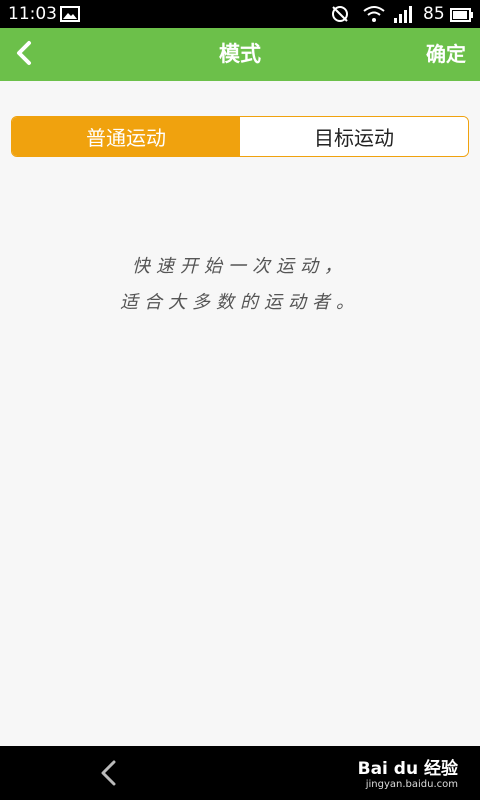 The width and height of the screenshot is (480, 800). Describe the element at coordinates (404, 16) in the screenshot. I see `signal-icon` at that location.